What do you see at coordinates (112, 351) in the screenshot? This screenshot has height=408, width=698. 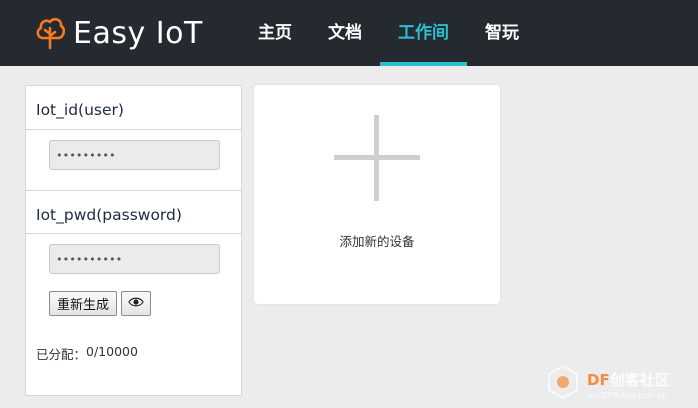 I see `allocated-value: 0/10000` at bounding box center [112, 351].